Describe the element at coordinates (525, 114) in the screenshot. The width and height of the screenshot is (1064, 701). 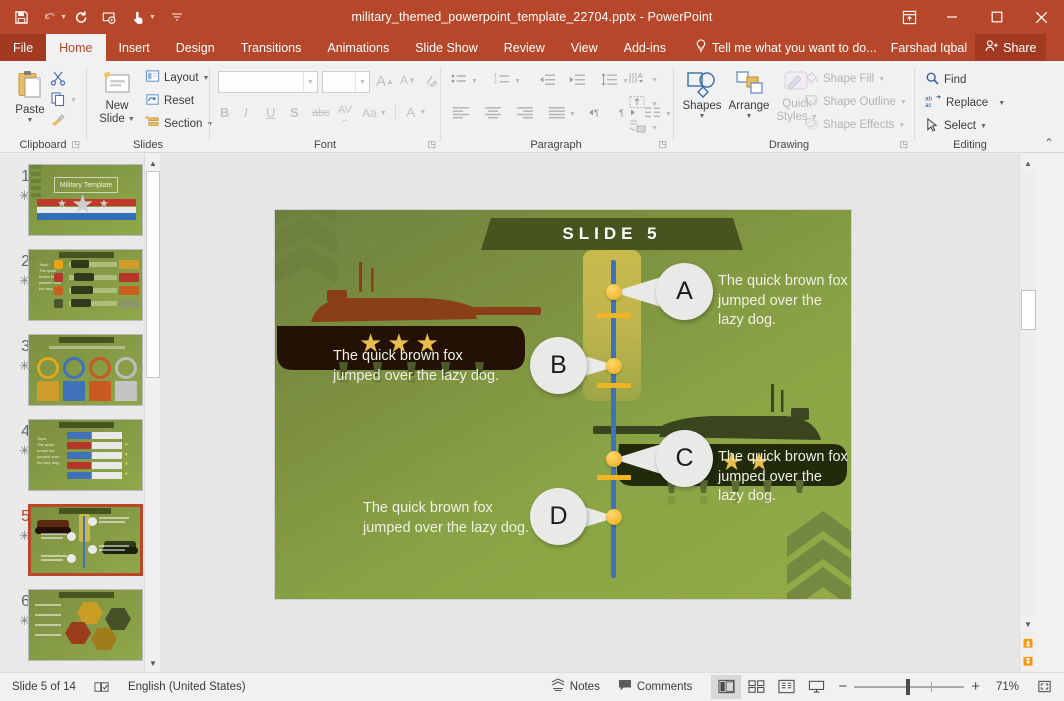
I see `align-right-button` at that location.